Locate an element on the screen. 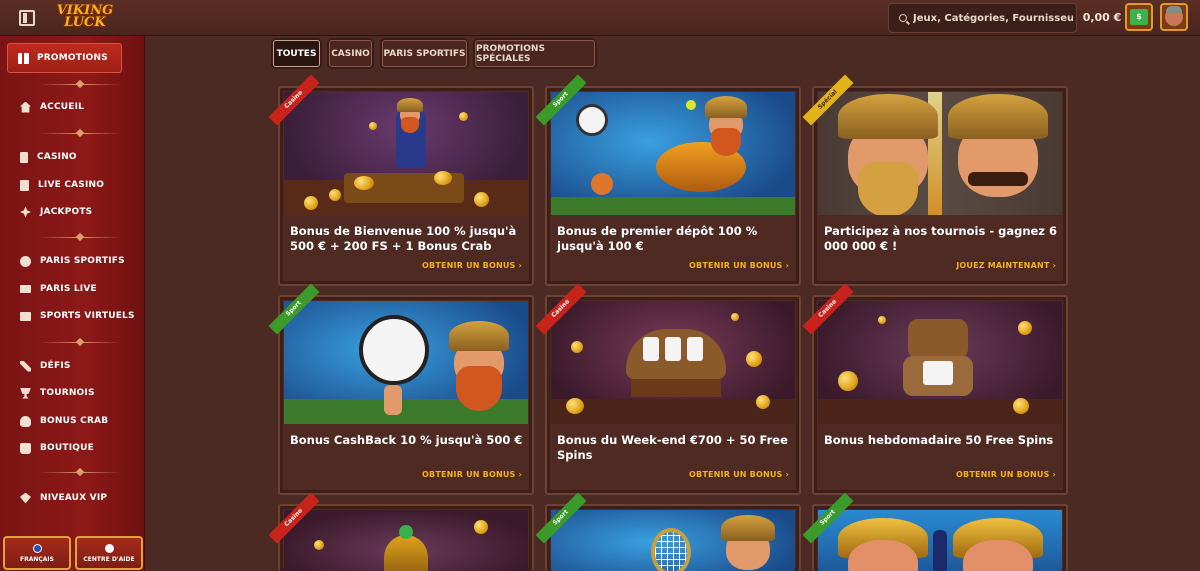  wallet-icon: $ is located at coordinates (1139, 17).